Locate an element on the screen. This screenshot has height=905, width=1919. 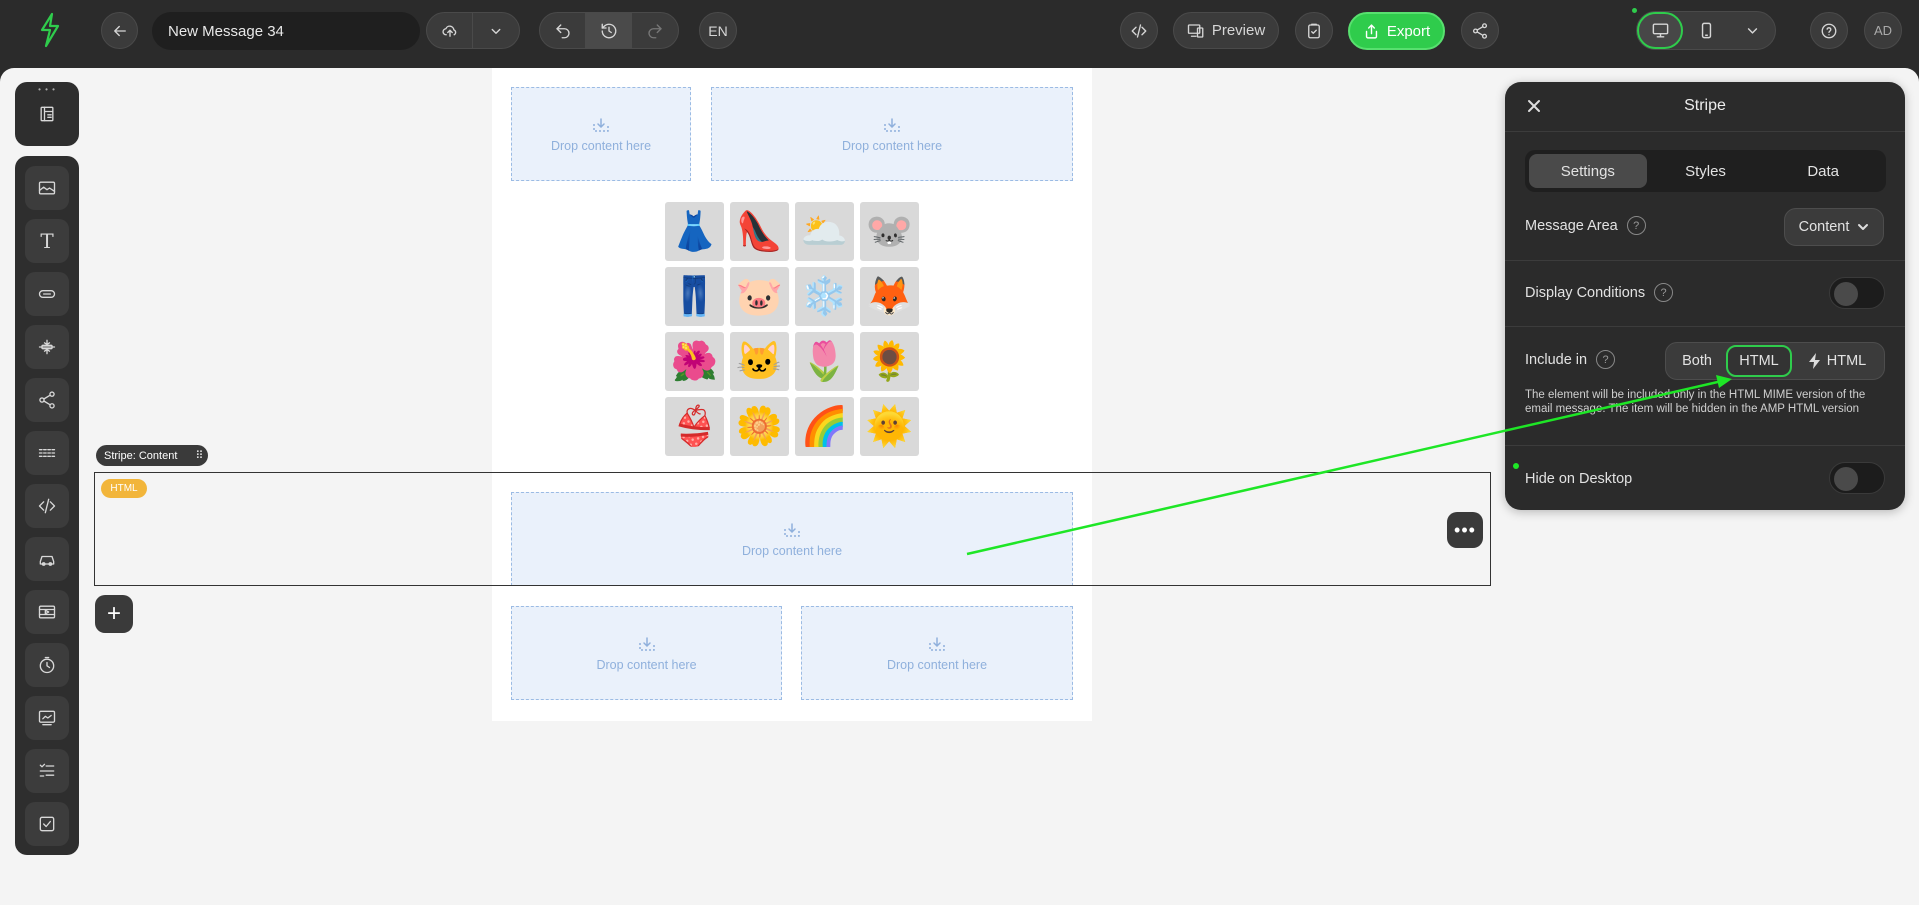
hide-on-desktop-label: Hide on Desktop is located at coordinates (1579, 479).